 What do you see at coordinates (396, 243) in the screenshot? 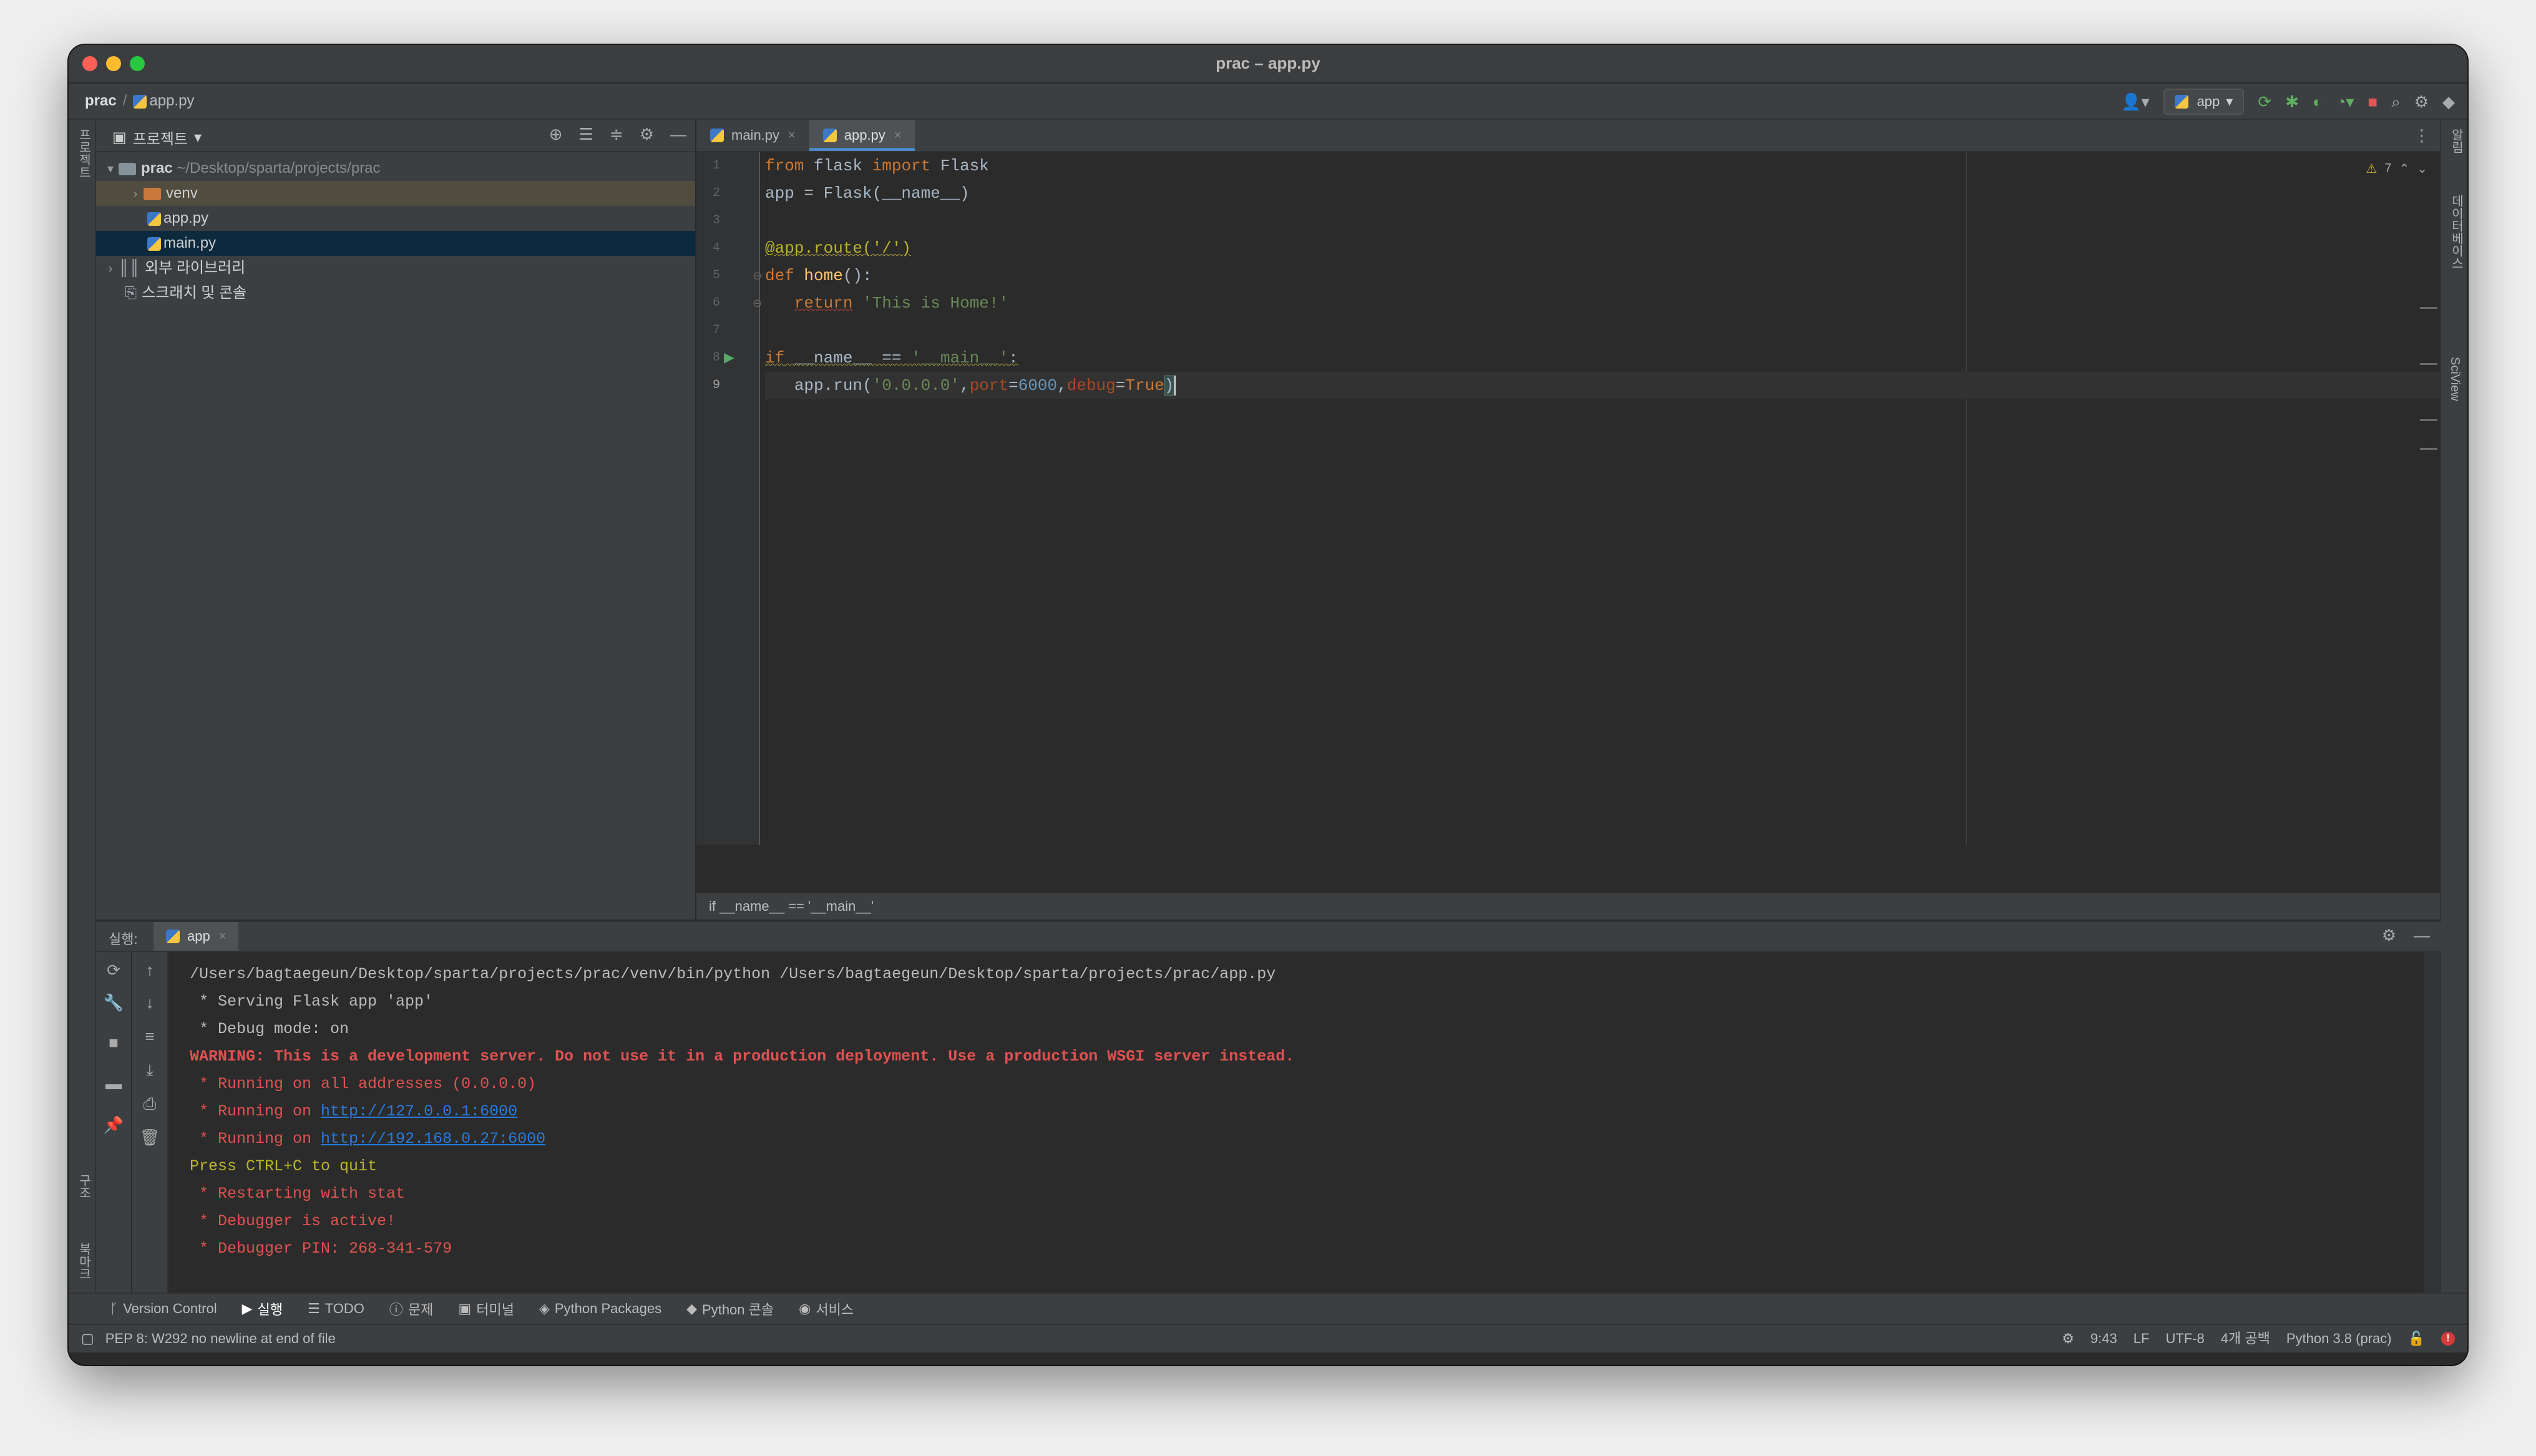
I see `tree-item-main-py: main.py` at bounding box center [396, 243].